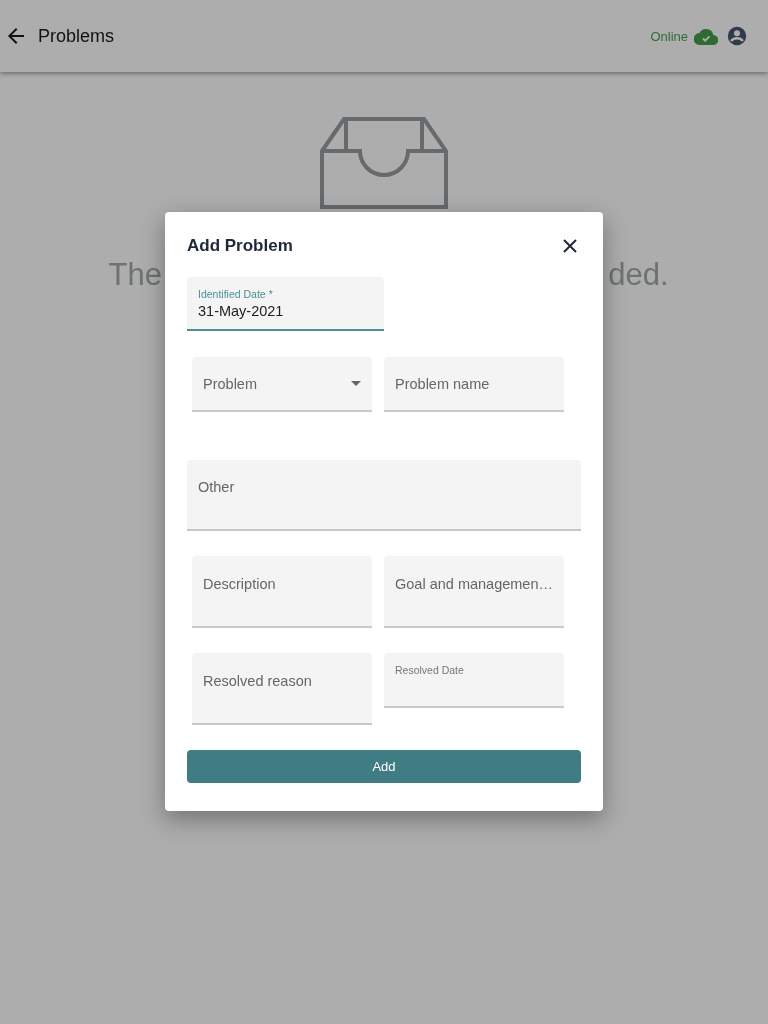  Describe the element at coordinates (282, 689) in the screenshot. I see `input-field: Resolved reason` at that location.